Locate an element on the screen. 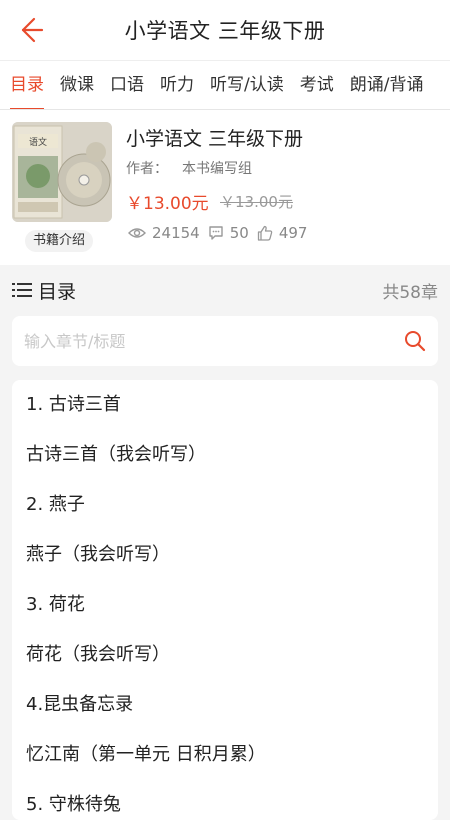 The height and width of the screenshot is (820, 450). tab-dictation: 听写/认读 is located at coordinates (247, 85).